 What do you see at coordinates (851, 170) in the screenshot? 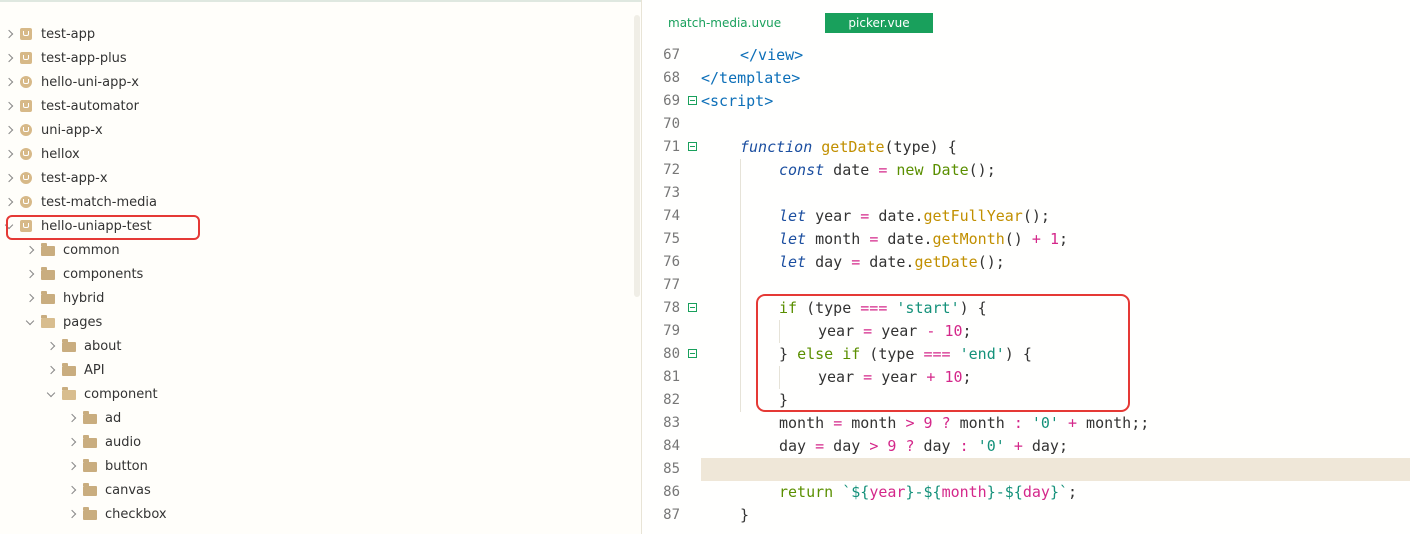
I see `code-token: date` at bounding box center [851, 170].